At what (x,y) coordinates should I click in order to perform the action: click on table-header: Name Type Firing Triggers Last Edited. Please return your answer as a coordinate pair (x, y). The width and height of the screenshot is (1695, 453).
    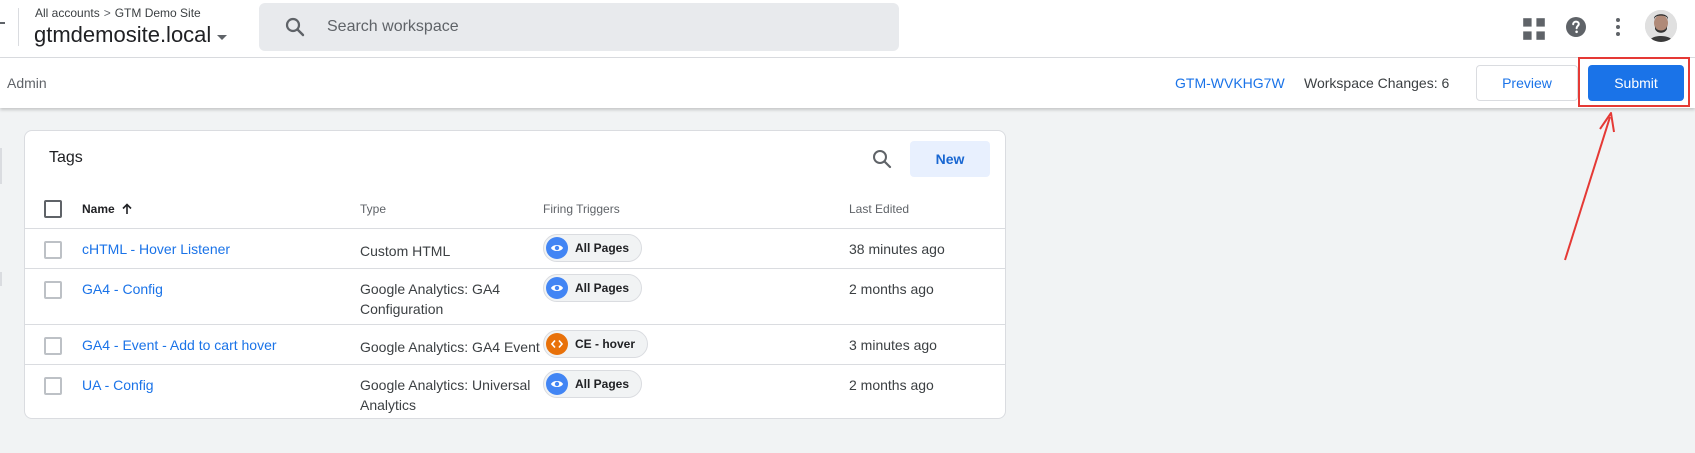
    Looking at the image, I should click on (515, 209).